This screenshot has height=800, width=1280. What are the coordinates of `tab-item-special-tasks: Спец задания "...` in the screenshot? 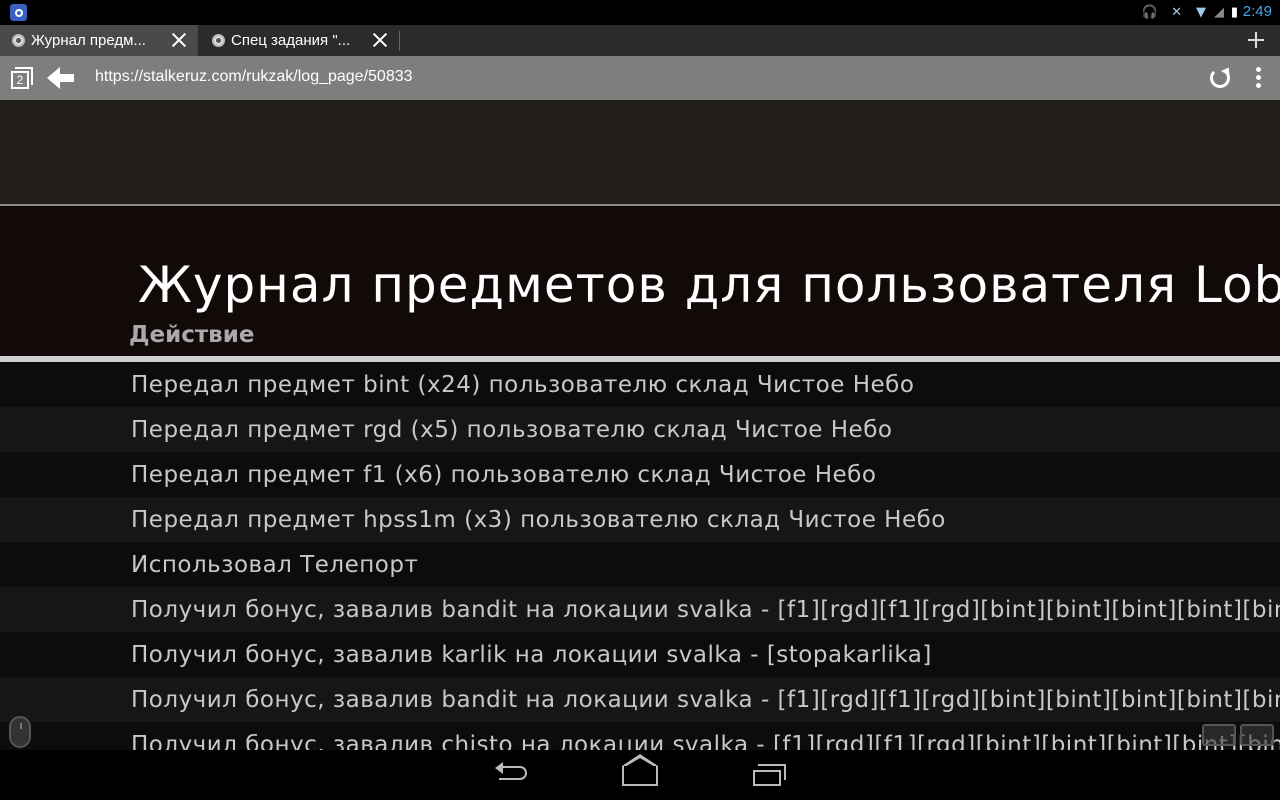 It's located at (299, 40).